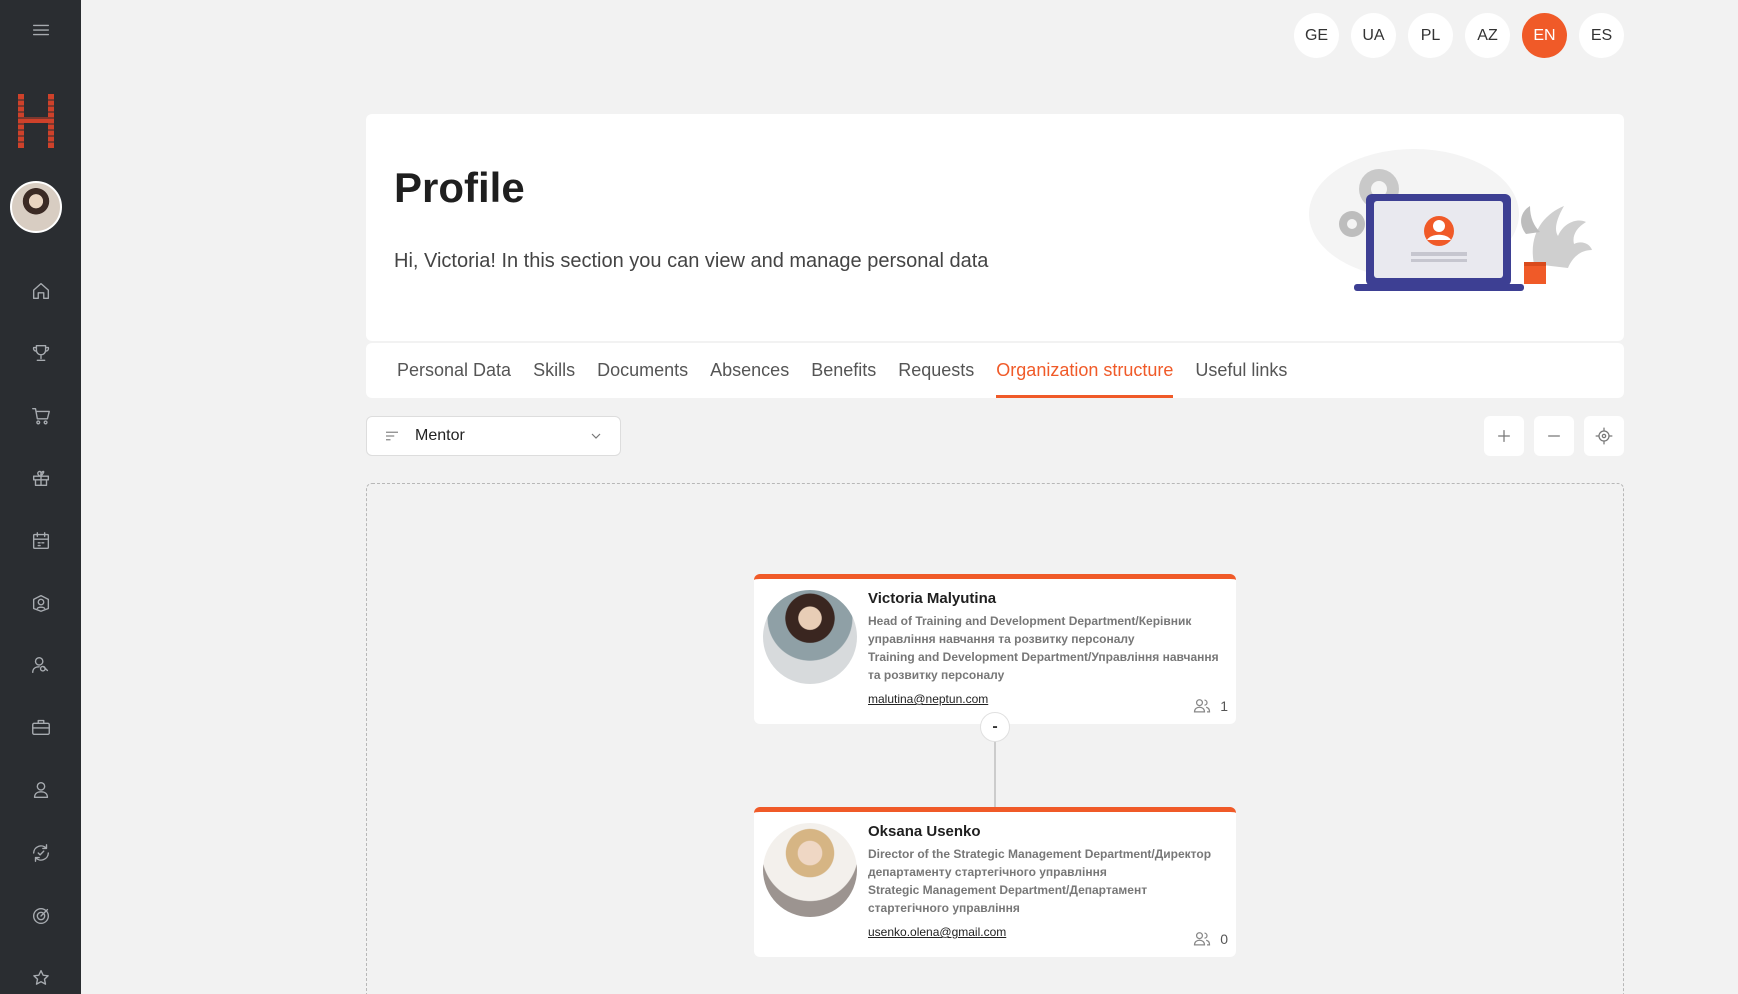 The height and width of the screenshot is (994, 1738). I want to click on subordinates-count: 1, so click(1210, 706).